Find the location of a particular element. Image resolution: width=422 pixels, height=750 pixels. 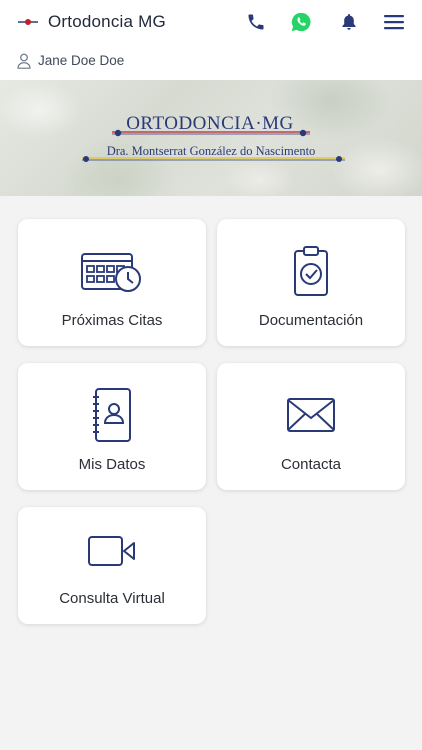

tile-label: Documentación is located at coordinates (311, 320).